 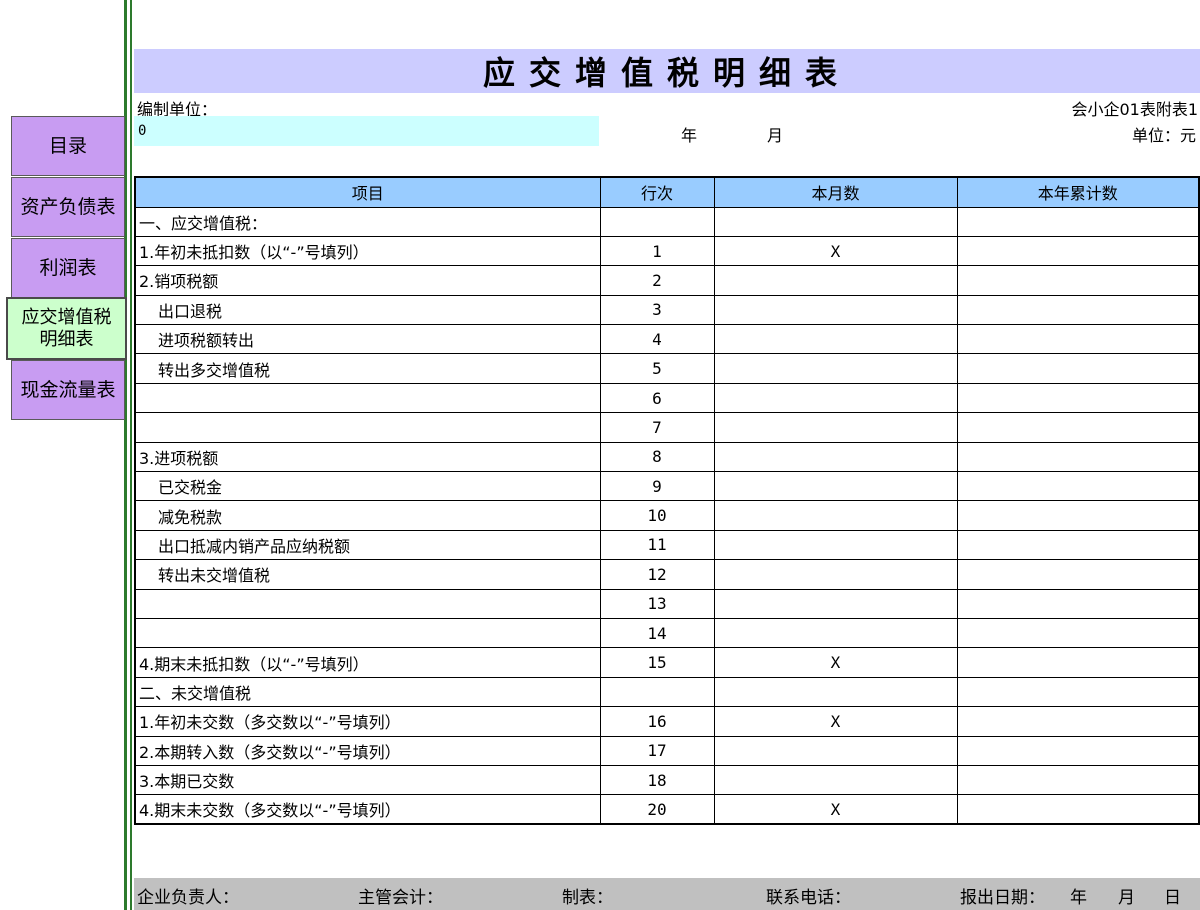 I want to click on table-row: 2.本期转入数（多交数以“-”号填列） 17, so click(x=667, y=750).